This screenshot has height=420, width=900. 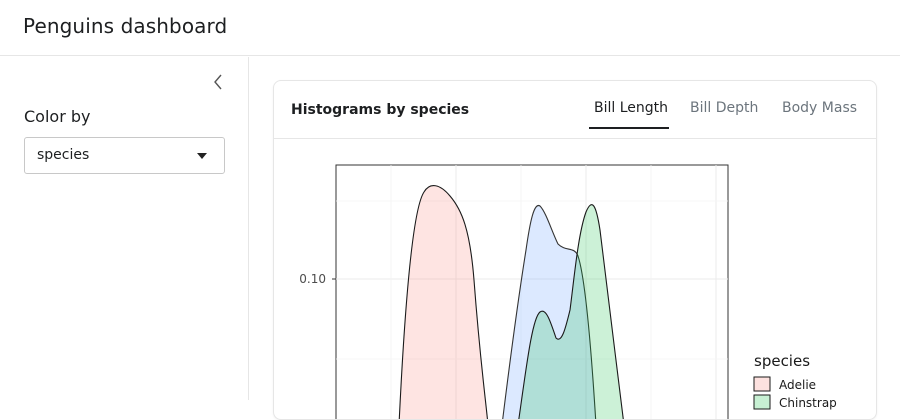 I want to click on card-title: Histograms by species, so click(x=380, y=110).